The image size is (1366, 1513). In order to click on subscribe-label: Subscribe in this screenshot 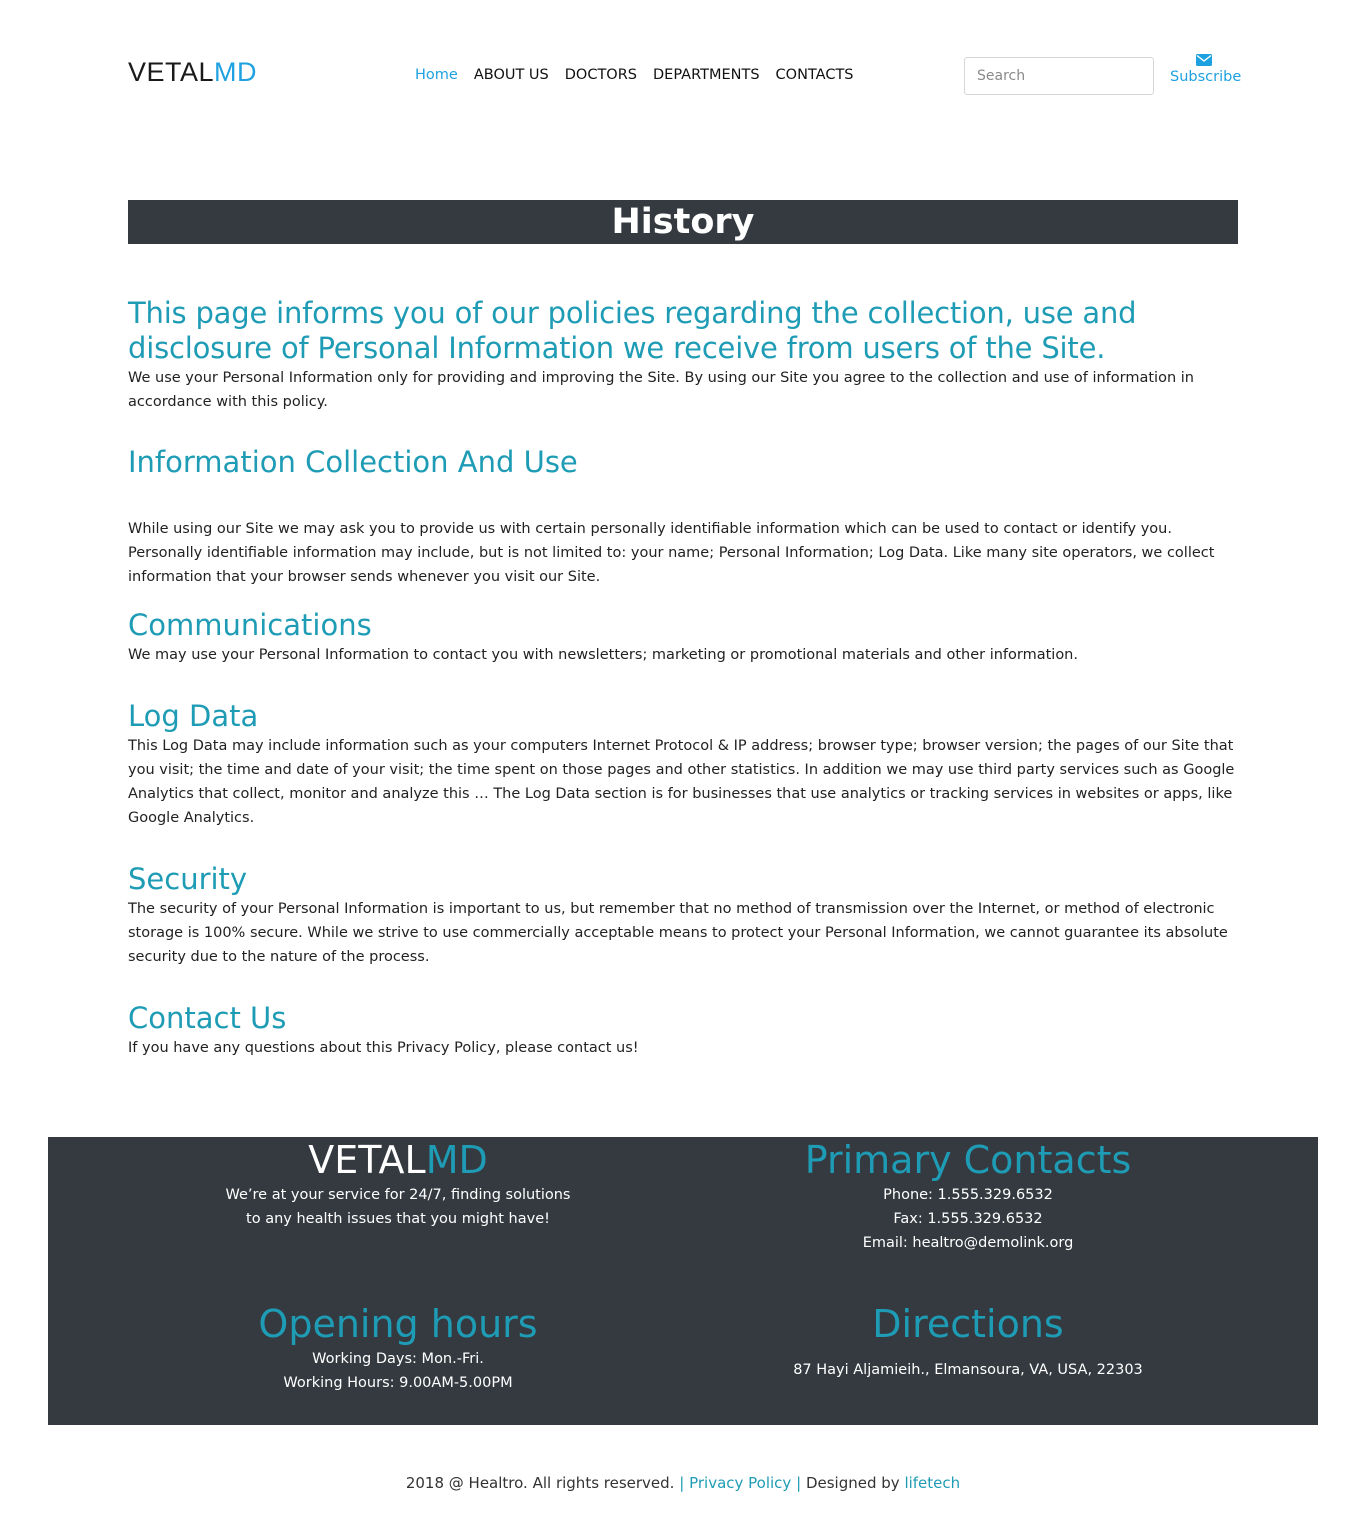, I will do `click(1206, 77)`.